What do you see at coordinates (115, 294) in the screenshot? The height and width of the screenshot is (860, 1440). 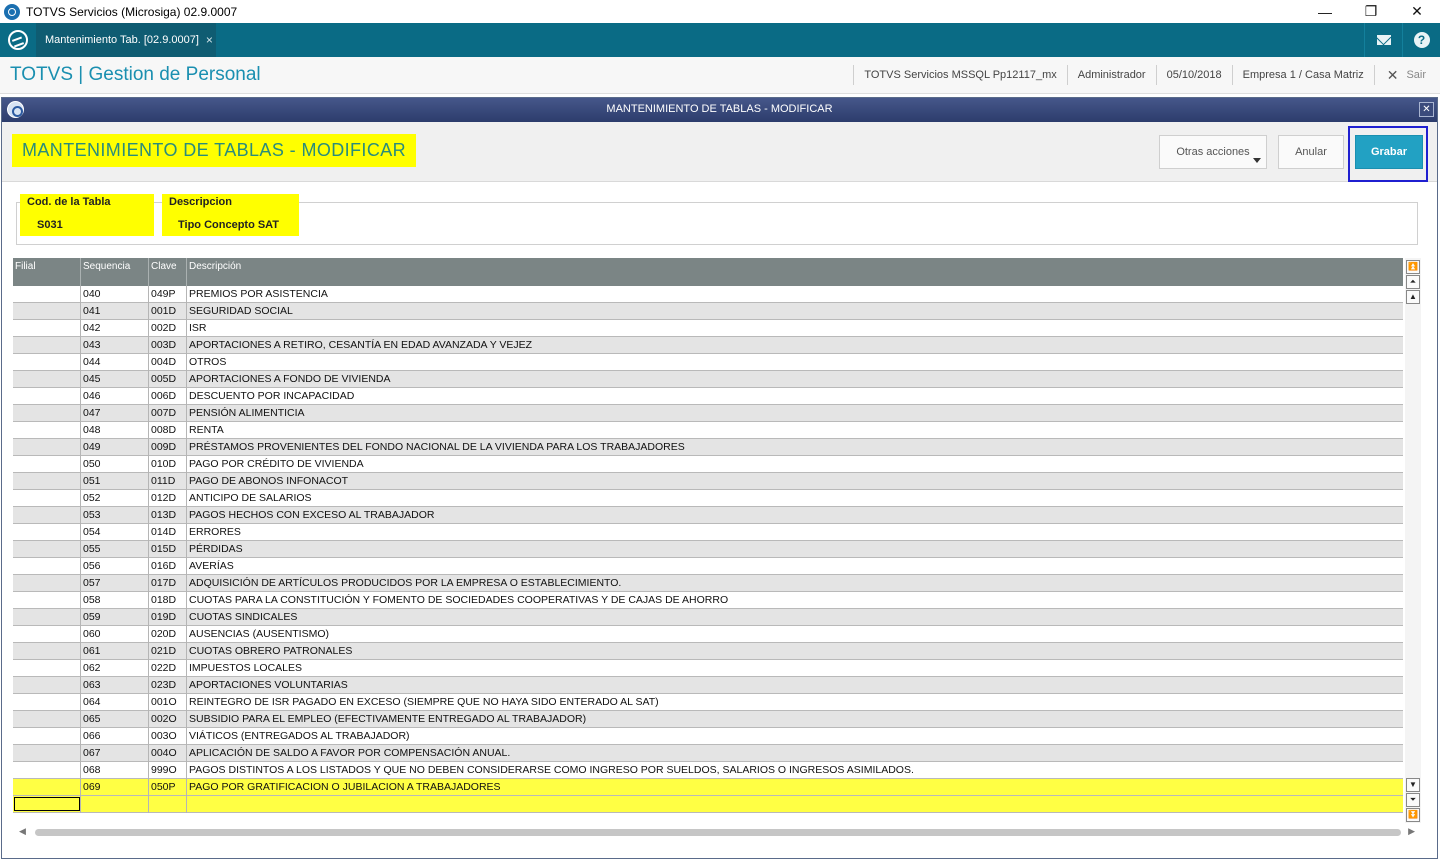 I see `cell-sequencia: 040` at bounding box center [115, 294].